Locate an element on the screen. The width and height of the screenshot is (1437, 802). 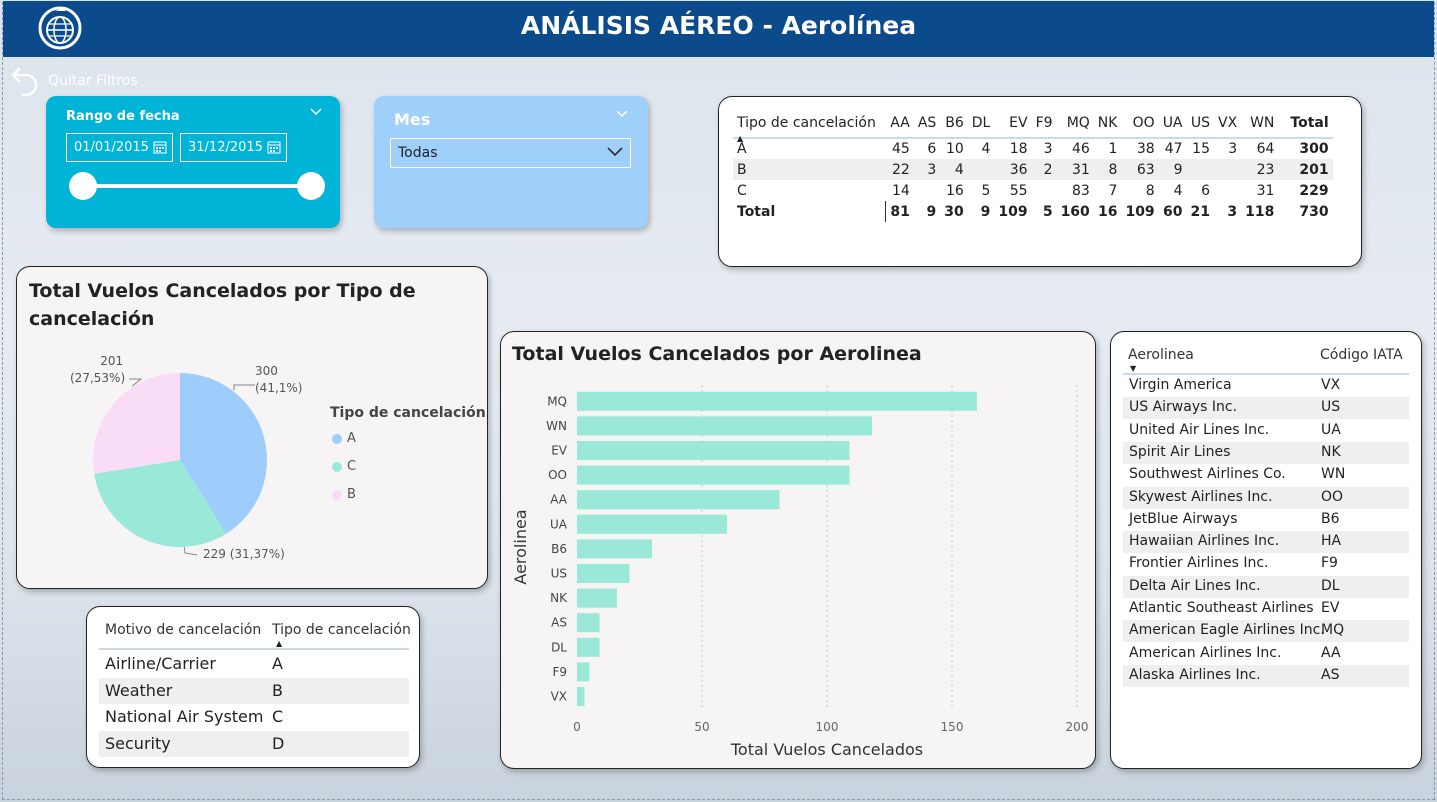
table-row: JetBlue Airways B6 is located at coordinates (1266, 520).